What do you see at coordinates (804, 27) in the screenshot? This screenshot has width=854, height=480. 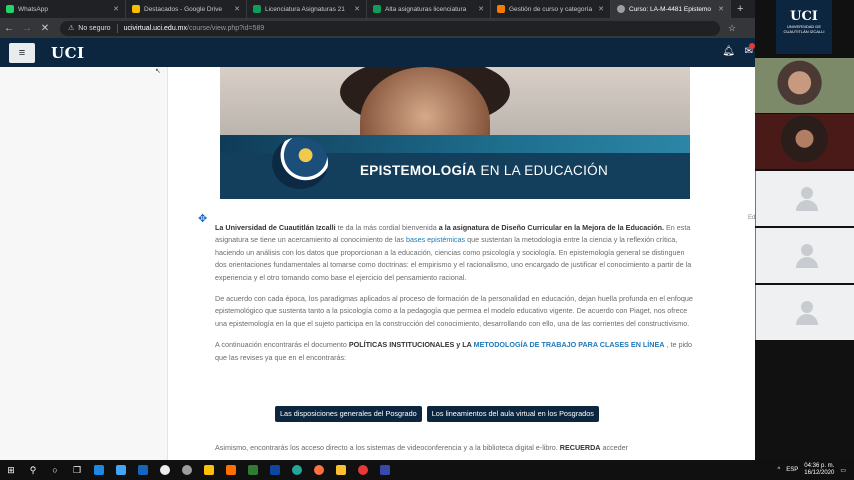 I see `uci-logo: UCI UNIVERSIDAD DE CUAUTITLÁN IZCALLI` at bounding box center [804, 27].